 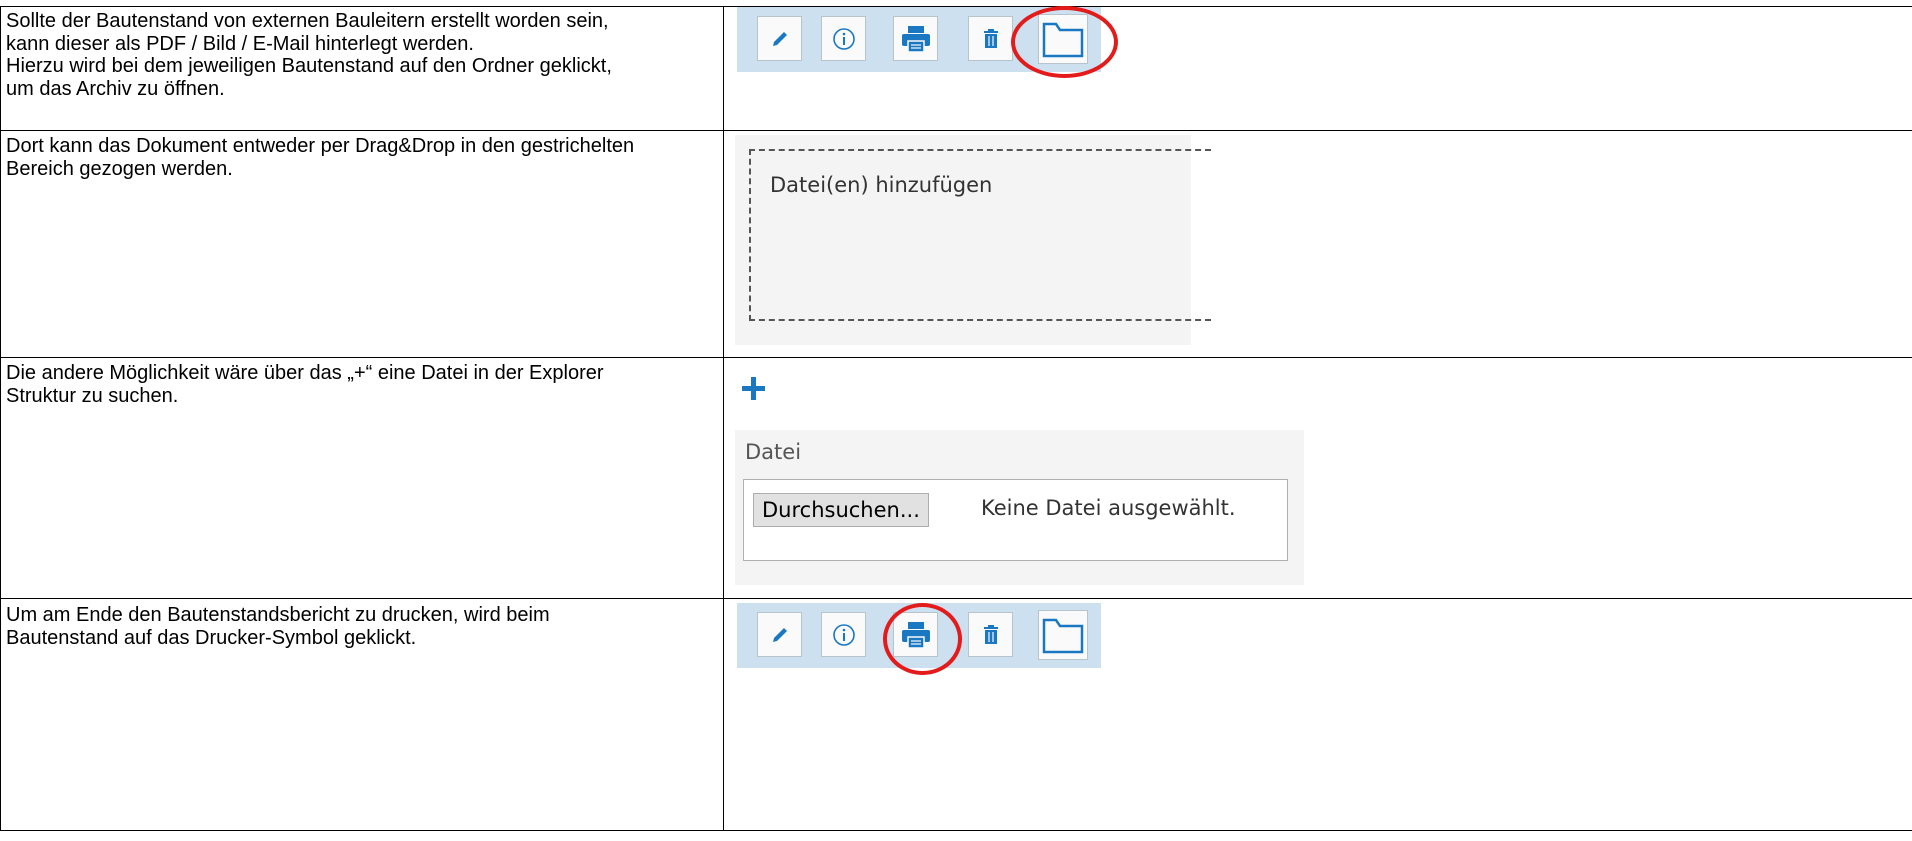 I want to click on folder-icon, so click(x=1063, y=636).